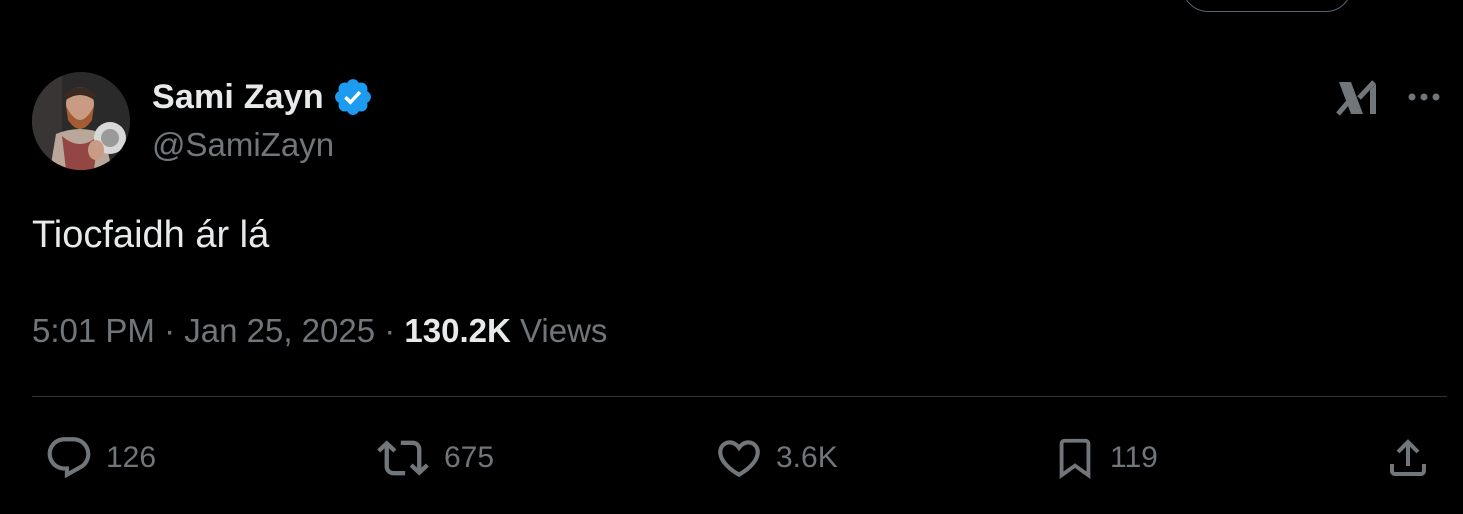  What do you see at coordinates (1357, 98) in the screenshot?
I see `grok-icon` at bounding box center [1357, 98].